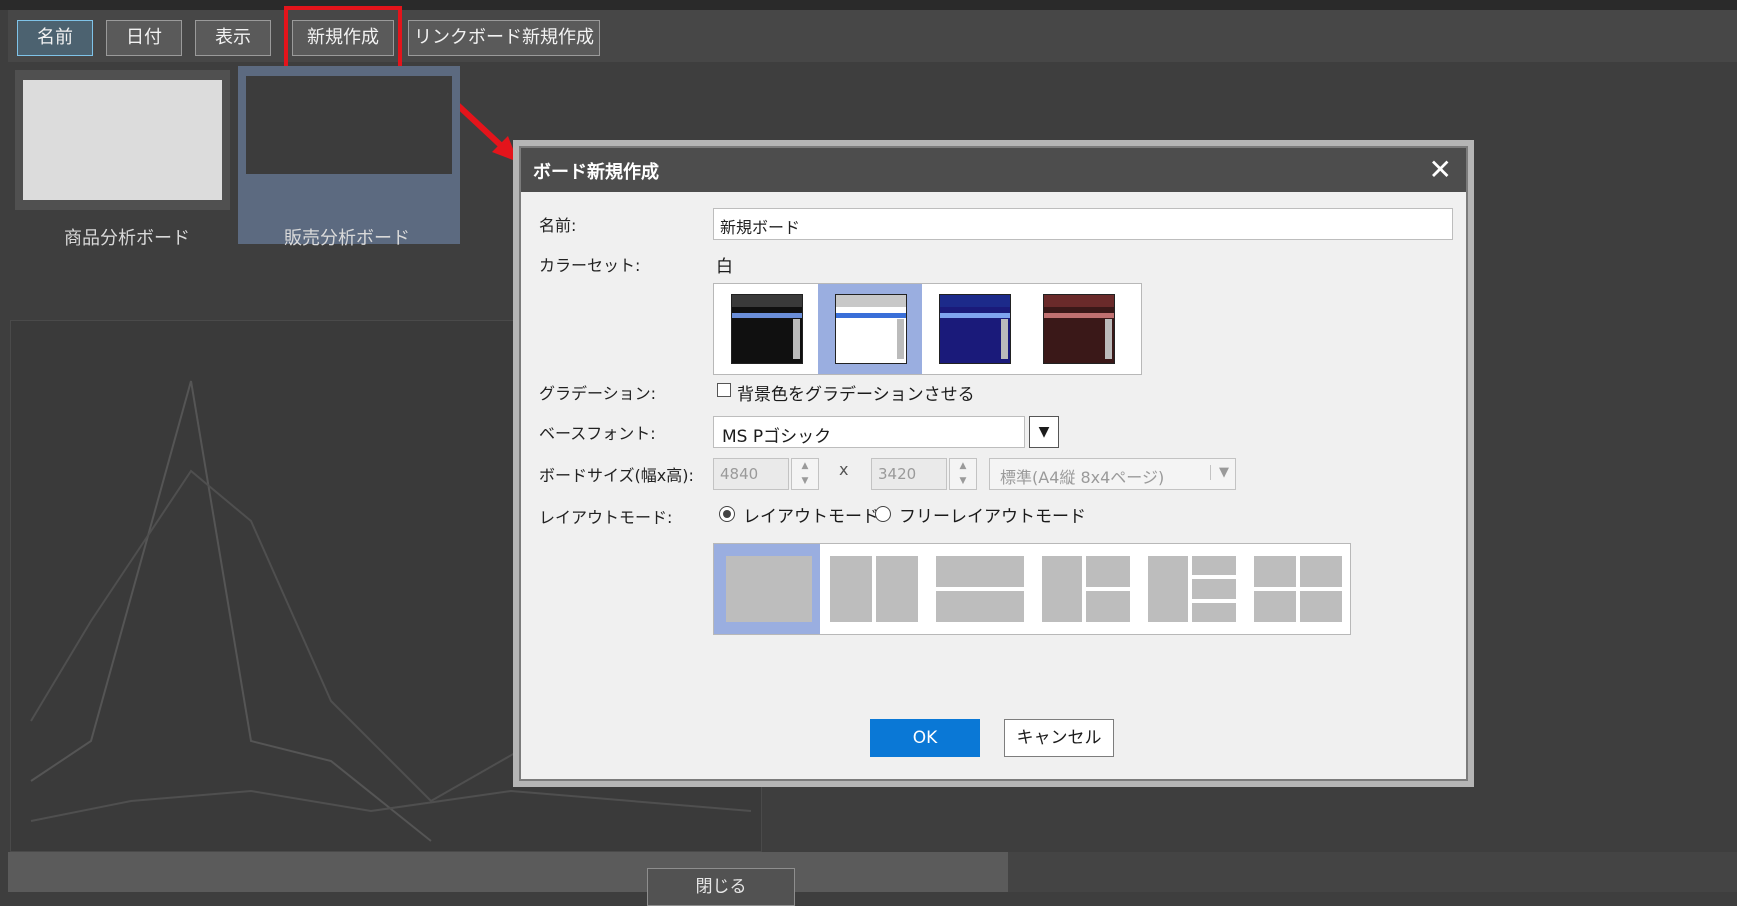 This screenshot has width=1737, height=906. I want to click on gradation-checkbox, so click(724, 390).